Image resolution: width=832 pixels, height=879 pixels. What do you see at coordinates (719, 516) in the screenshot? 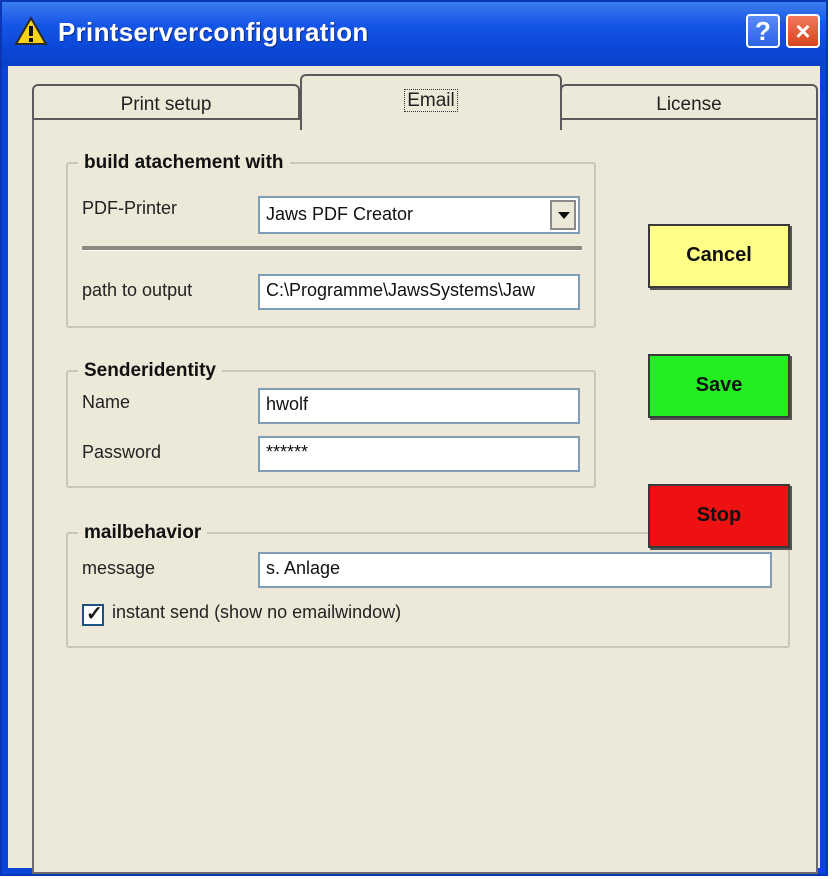
I see `stop-button: Stop` at bounding box center [719, 516].